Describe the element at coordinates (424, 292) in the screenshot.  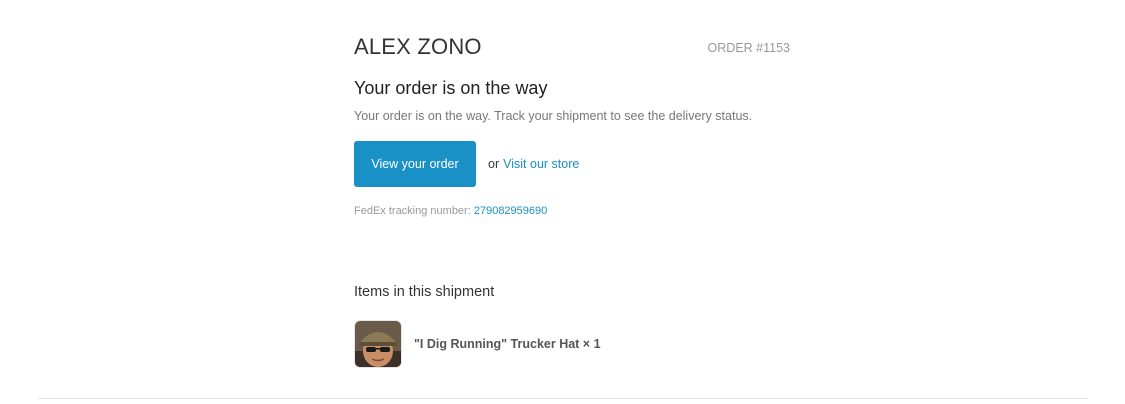
I see `shipment-items-heading: Items in this shipment` at that location.